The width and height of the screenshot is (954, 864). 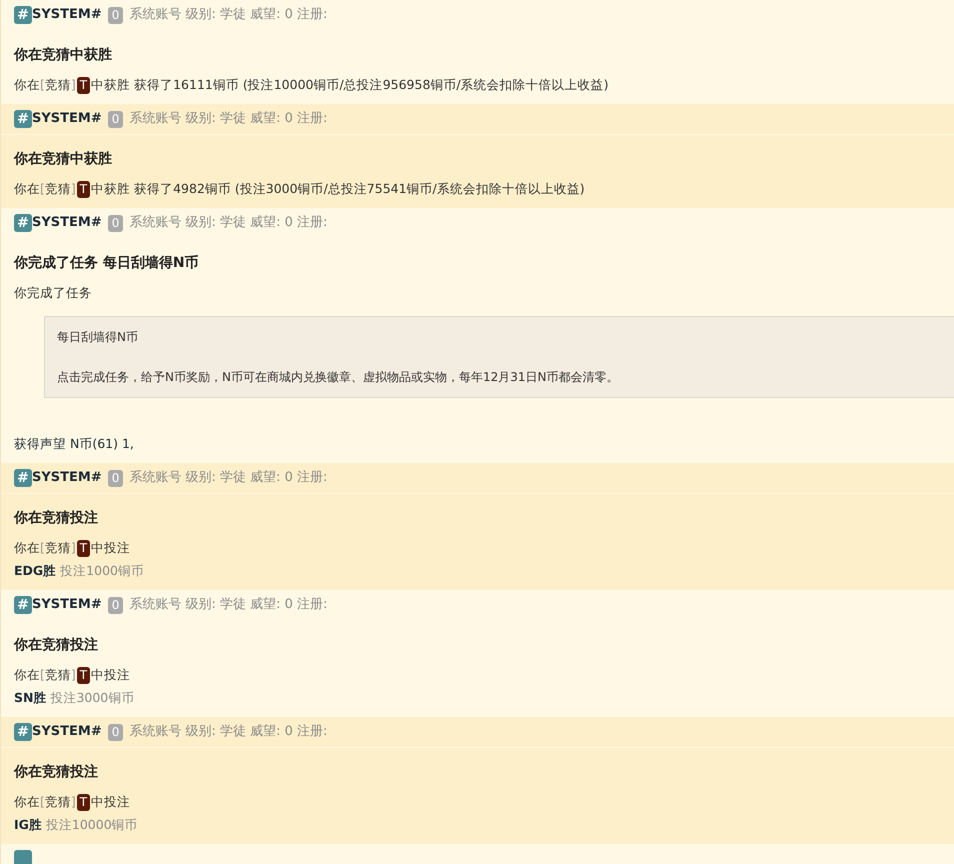 What do you see at coordinates (349, 84) in the screenshot?
I see `text: 中获胜 获得了16111铜币 (投注10000铜币/总投注956958铜币/系统会扣除十倍以上收益)` at bounding box center [349, 84].